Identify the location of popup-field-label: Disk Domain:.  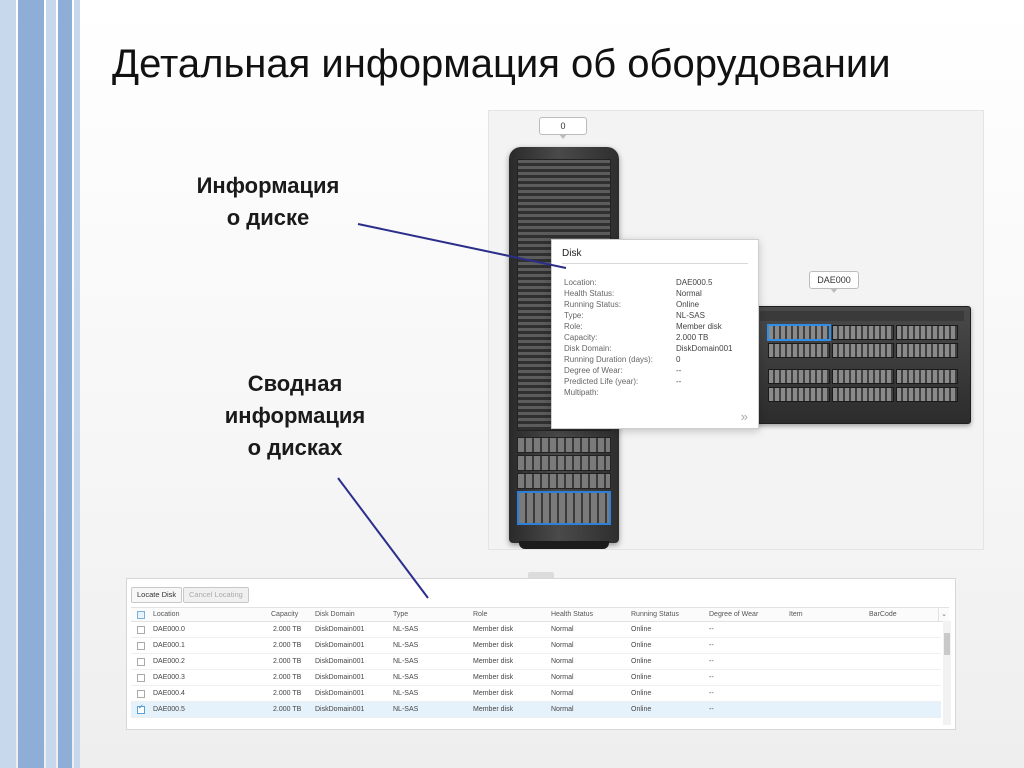
(588, 348).